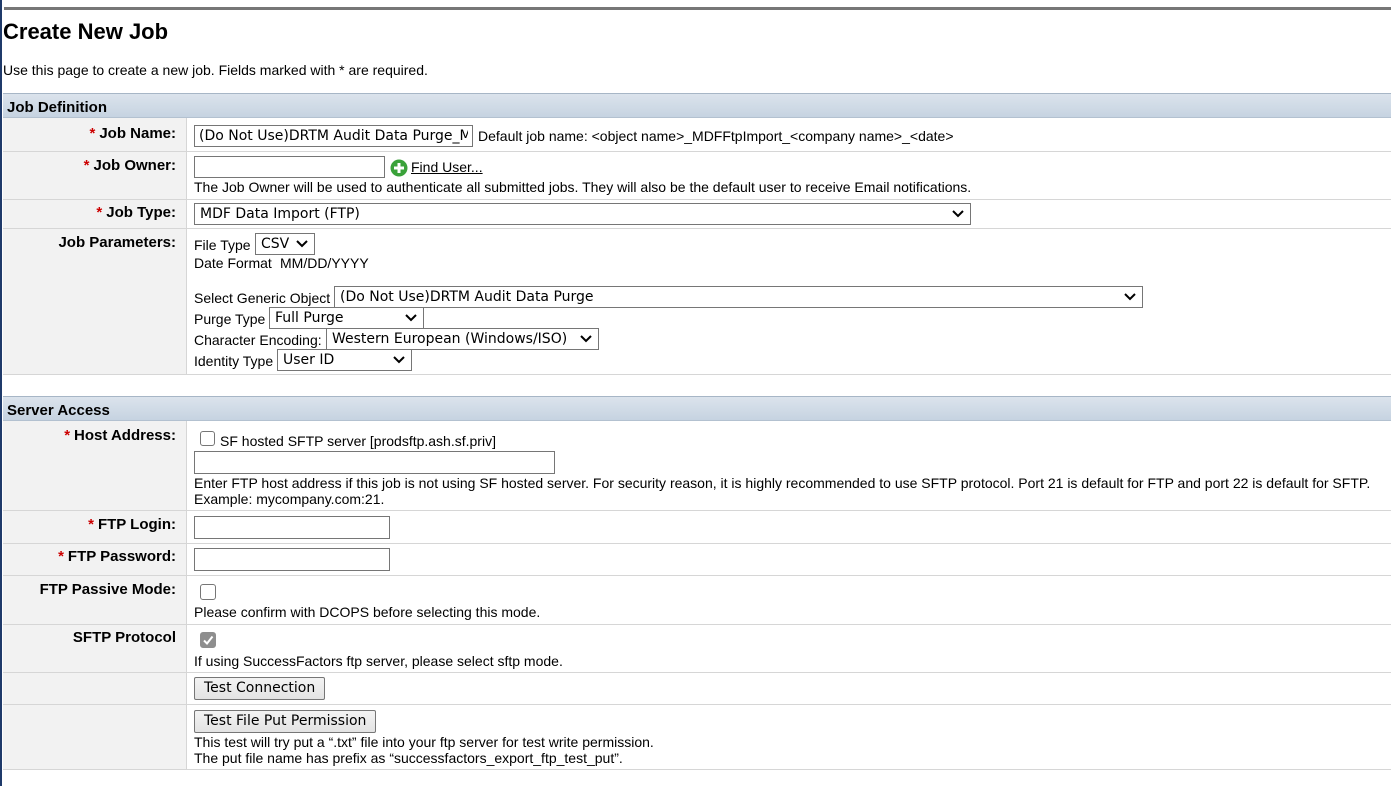 Image resolution: width=1391 pixels, height=786 pixels. I want to click on host-address-example: Example: mycompany.com:21., so click(289, 499).